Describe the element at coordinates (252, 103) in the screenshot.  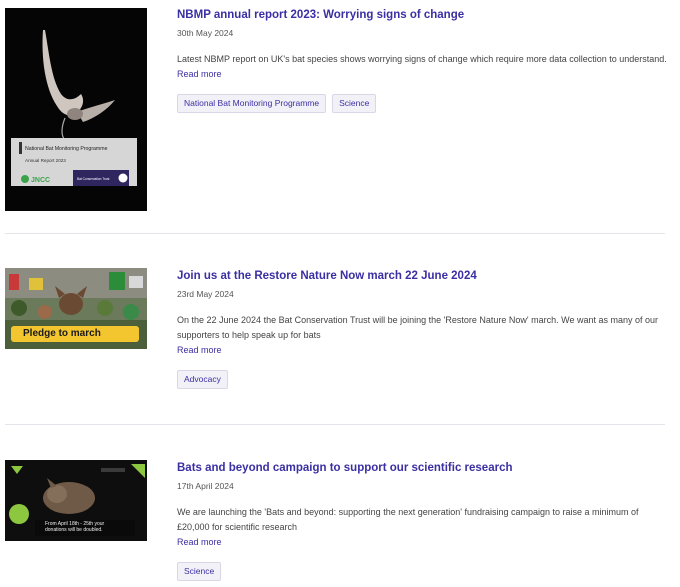
I see `tag-national-bat-monitoring-programme: National Bat Monitoring Programme` at that location.